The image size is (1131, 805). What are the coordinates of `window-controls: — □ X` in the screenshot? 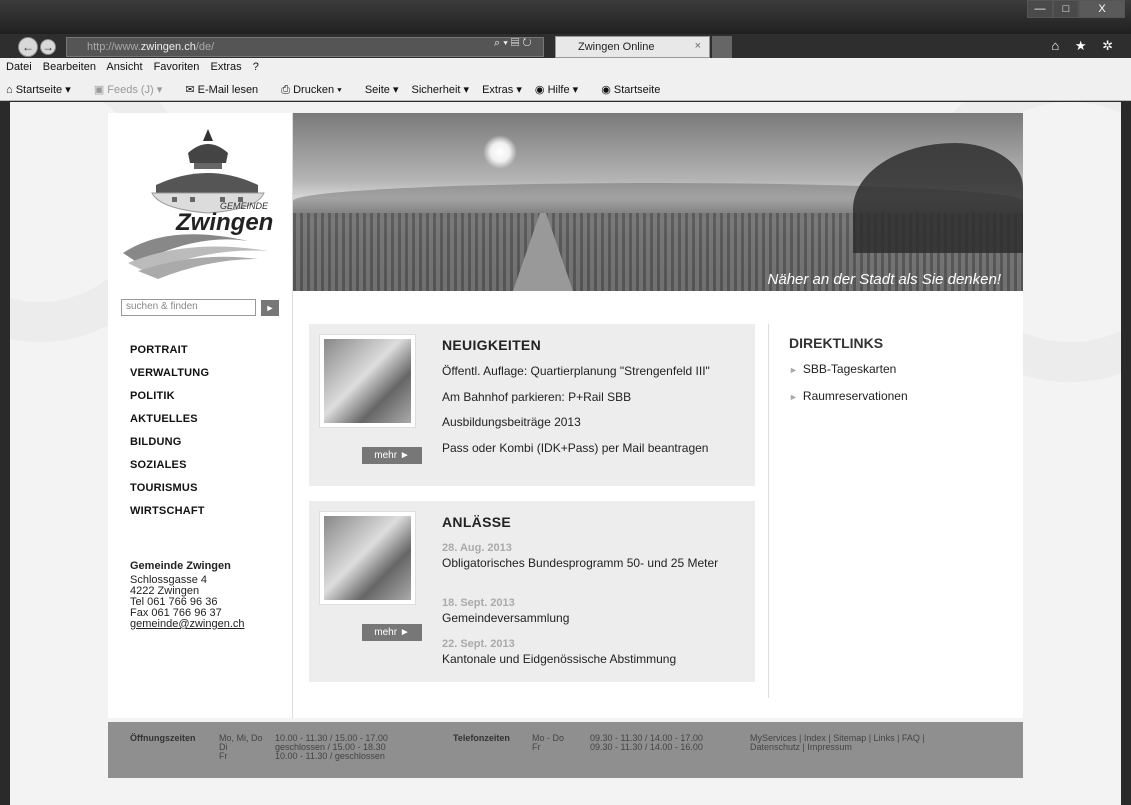 It's located at (1076, 9).